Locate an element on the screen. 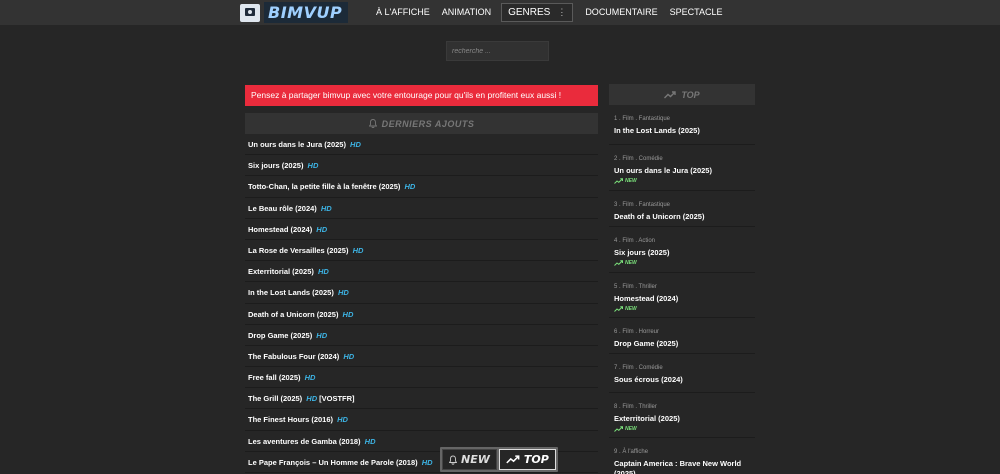  item-title: La Rose de Versailles (2025) is located at coordinates (298, 250).